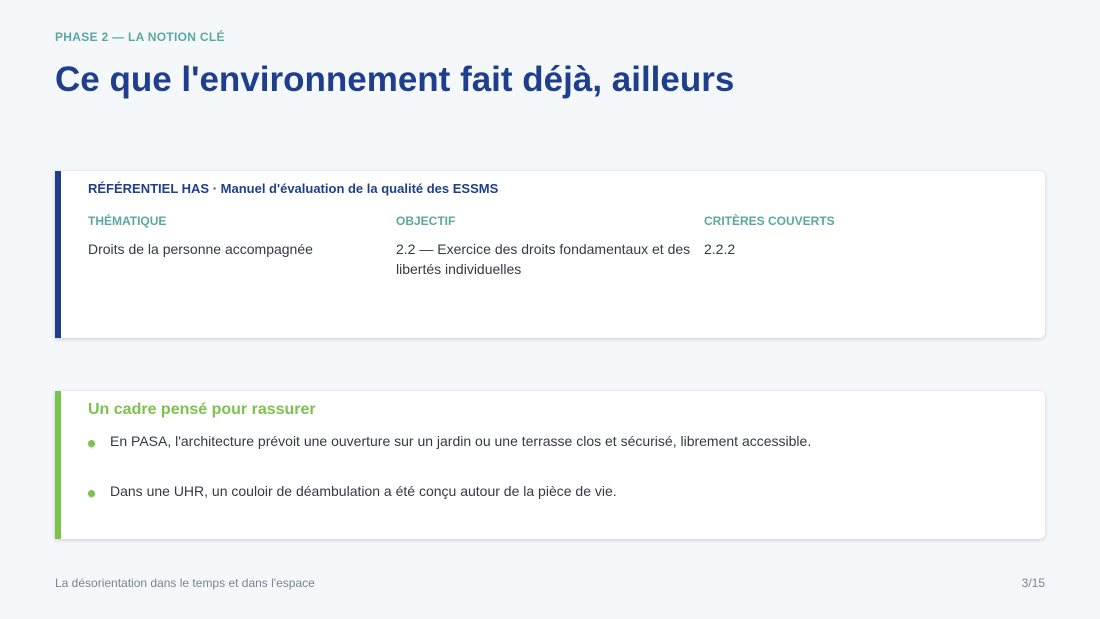 This screenshot has height=619, width=1100. Describe the element at coordinates (769, 221) in the screenshot. I see `criteres-label: CRITÈRES COUVERTS` at that location.